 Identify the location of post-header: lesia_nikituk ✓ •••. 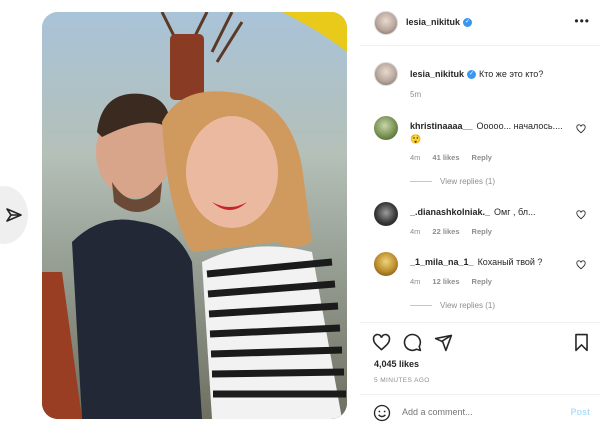
(480, 23).